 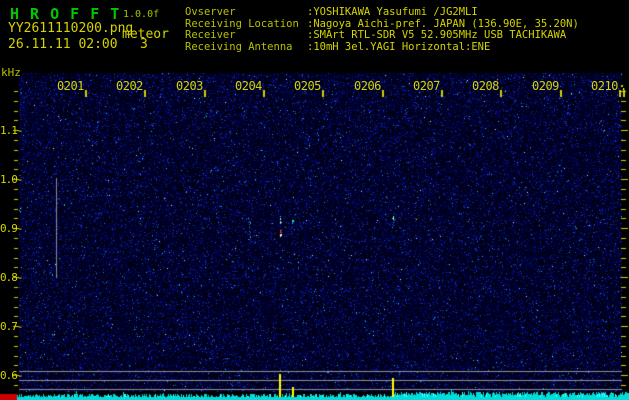 What do you see at coordinates (11, 130) in the screenshot?
I see `freq-tick-label: 1.1-` at bounding box center [11, 130].